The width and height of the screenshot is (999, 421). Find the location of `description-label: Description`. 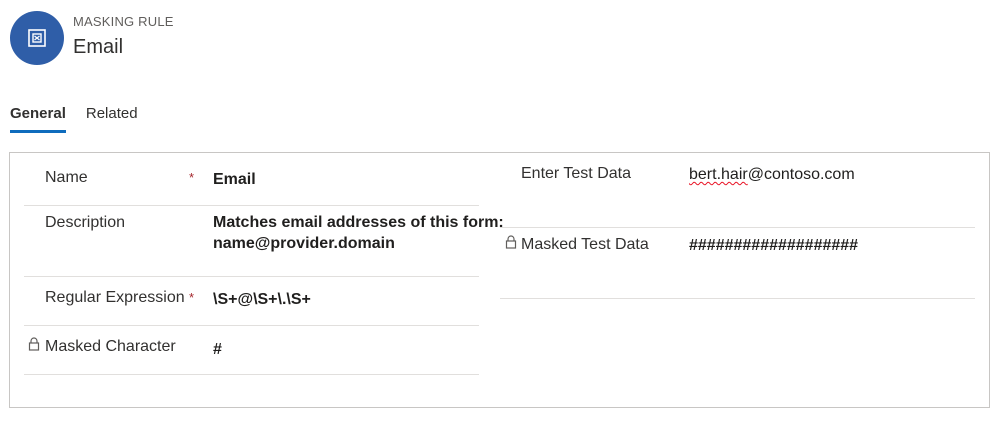

description-label: Description is located at coordinates (85, 222).